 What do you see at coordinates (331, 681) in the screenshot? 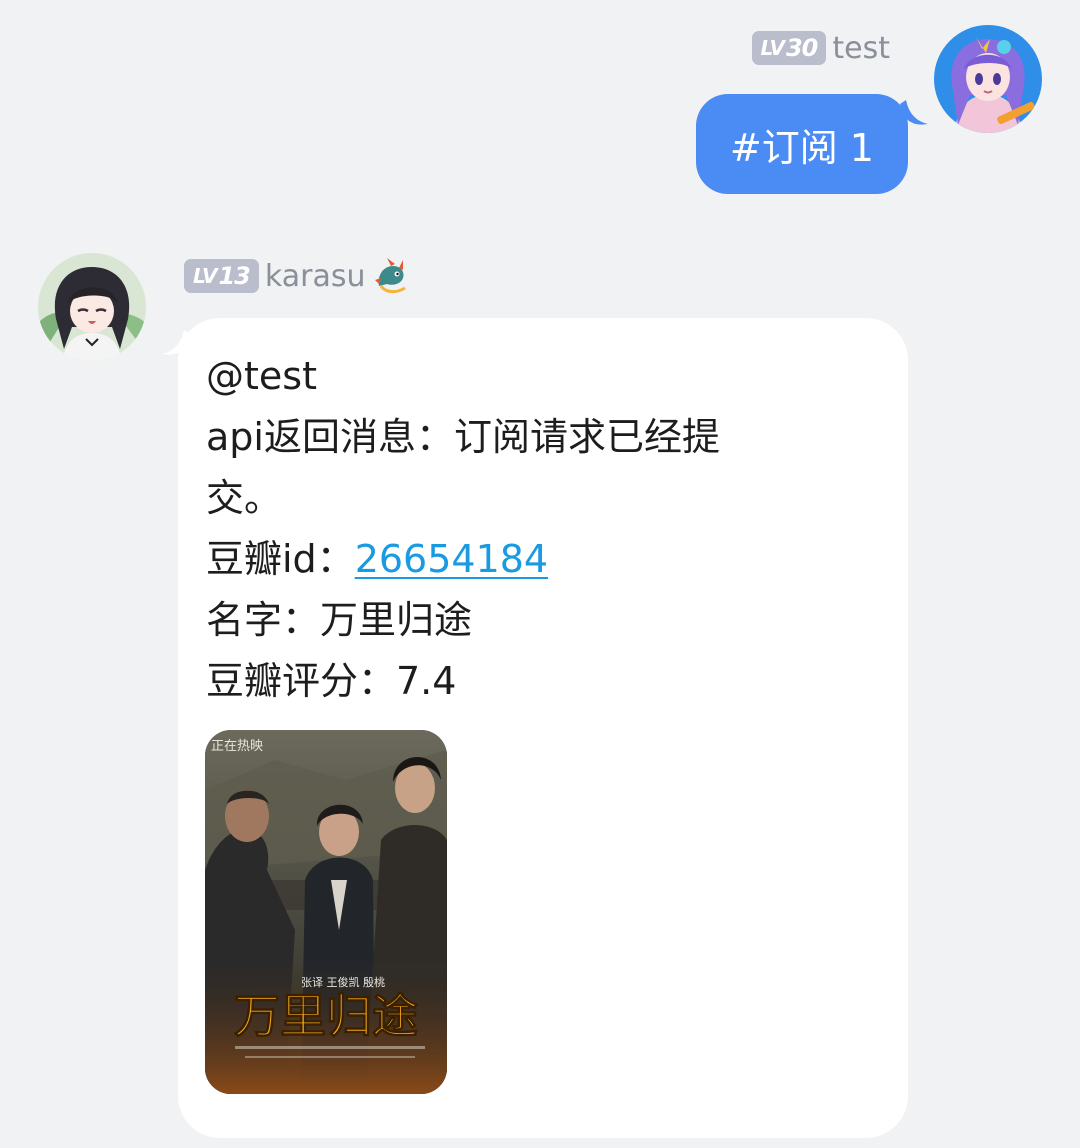
I see `douban-rating-line: 豆瓣评分：7.4` at bounding box center [331, 681].